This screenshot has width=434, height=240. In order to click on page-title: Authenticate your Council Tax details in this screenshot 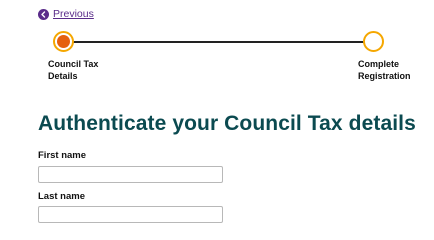, I will do `click(227, 123)`.